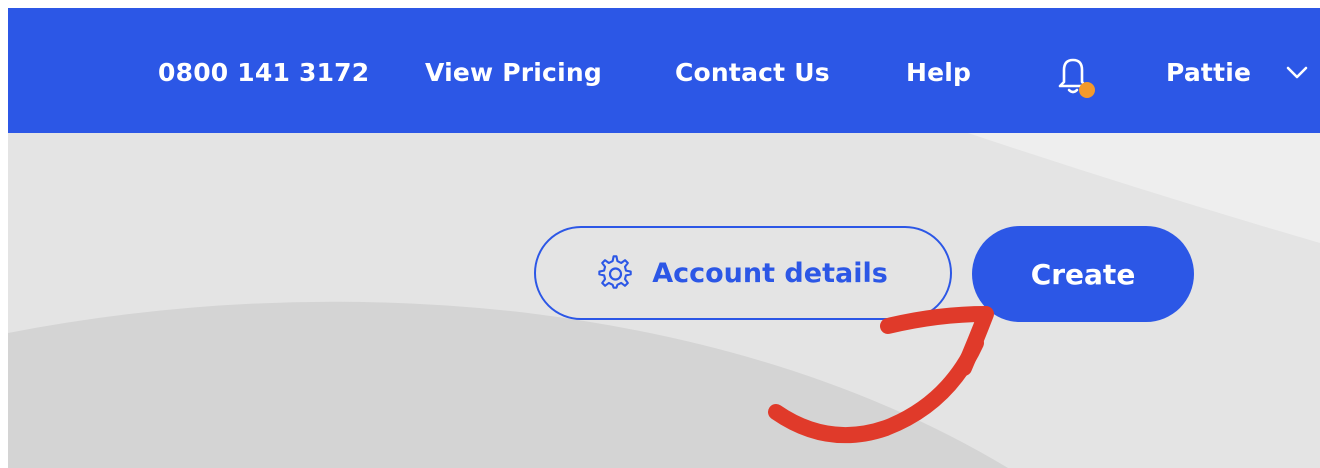 The width and height of the screenshot is (1320, 468). Describe the element at coordinates (1297, 73) in the screenshot. I see `chevron-down-icon` at that location.